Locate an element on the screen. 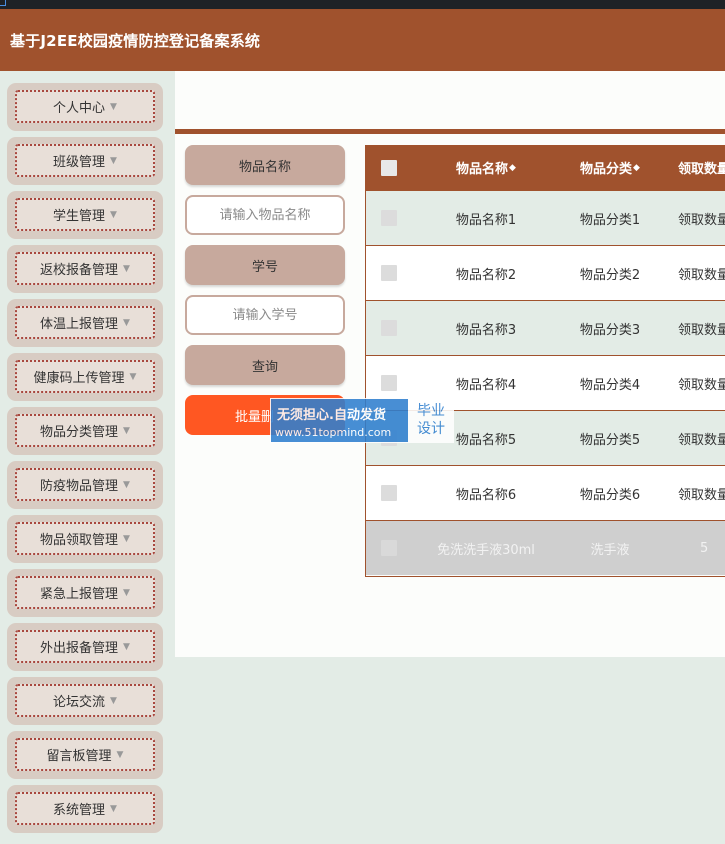  sidebar-item-label: 健康码上传管理 is located at coordinates (79, 378).